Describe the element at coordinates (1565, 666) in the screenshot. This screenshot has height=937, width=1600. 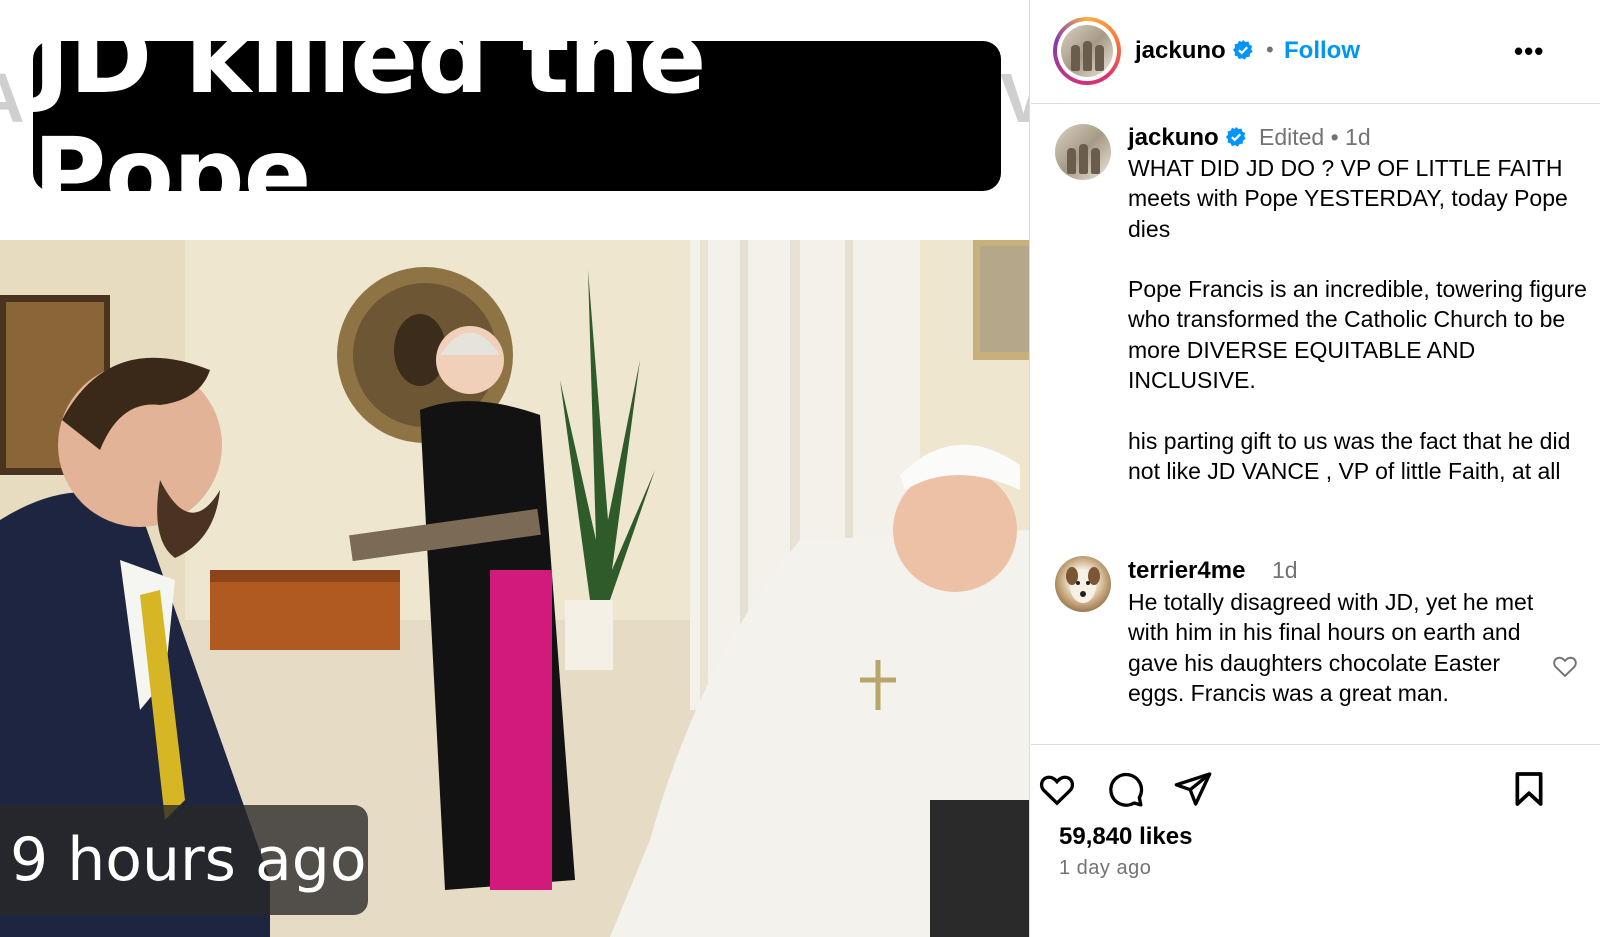
I see `comment-like-heart-icon` at that location.